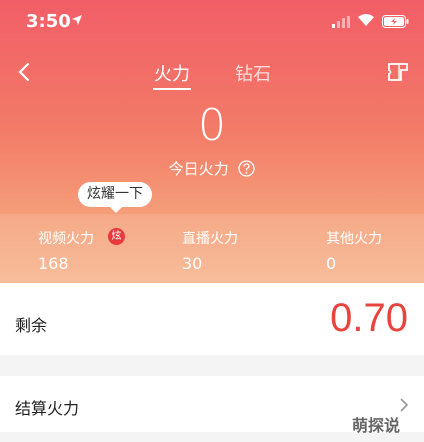  Describe the element at coordinates (192, 263) in the screenshot. I see `stat-live-value: 30` at that location.